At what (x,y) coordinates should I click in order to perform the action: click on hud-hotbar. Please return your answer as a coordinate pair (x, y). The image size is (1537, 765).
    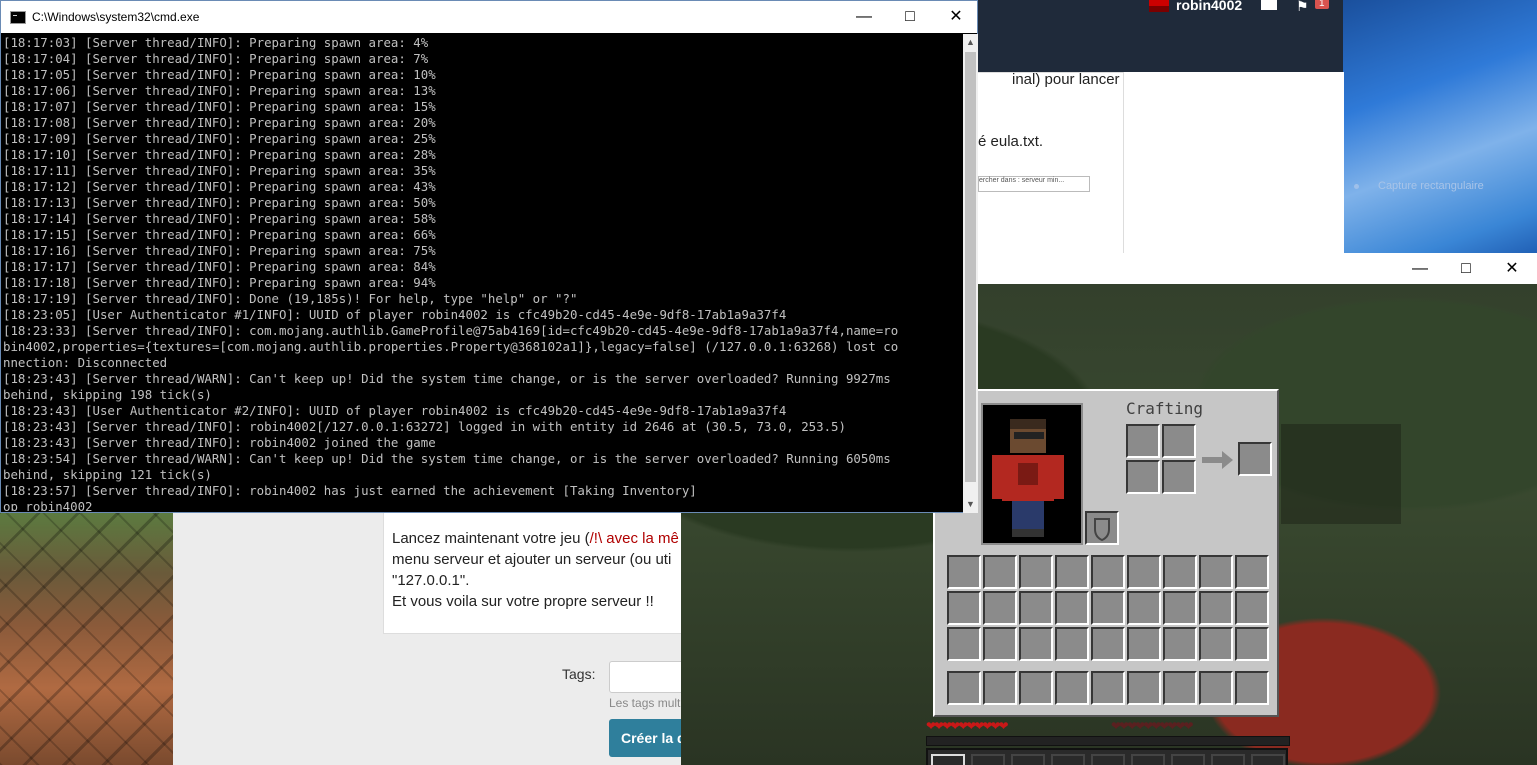
    Looking at the image, I should click on (1107, 756).